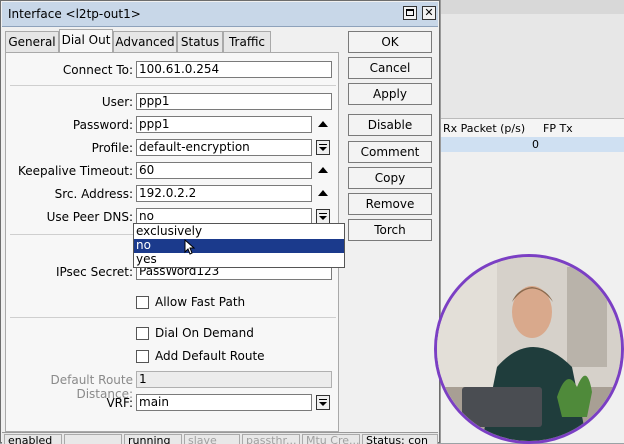 The height and width of the screenshot is (444, 624). Describe the element at coordinates (224, 402) in the screenshot. I see `vrf-select: main` at that location.